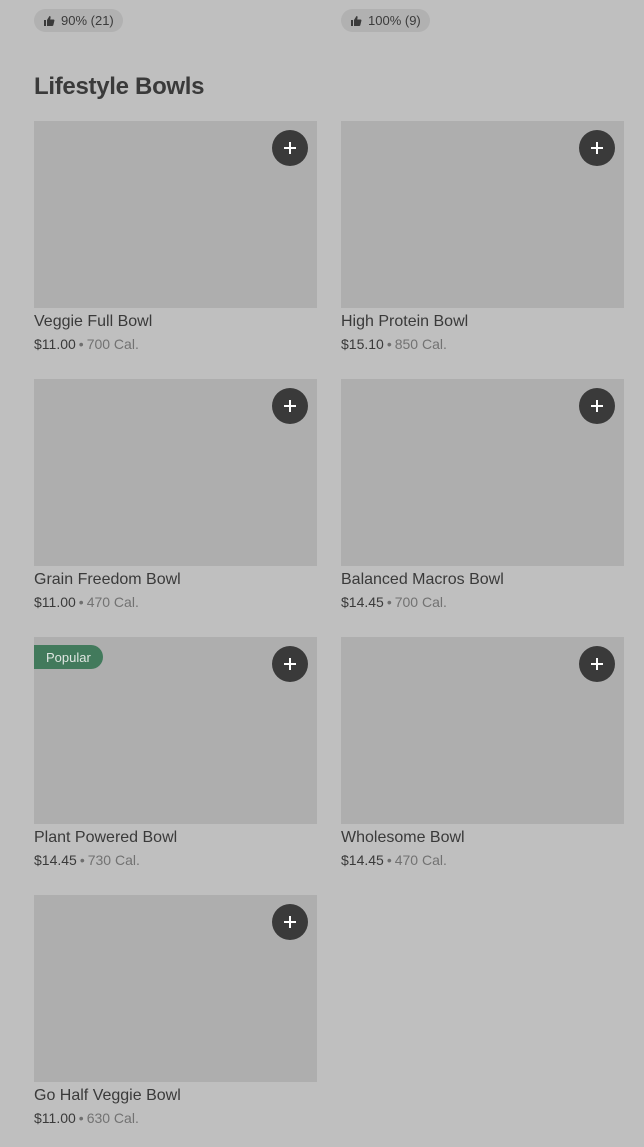 Image resolution: width=644 pixels, height=1147 pixels. I want to click on item-calories: 850 Cal., so click(420, 344).